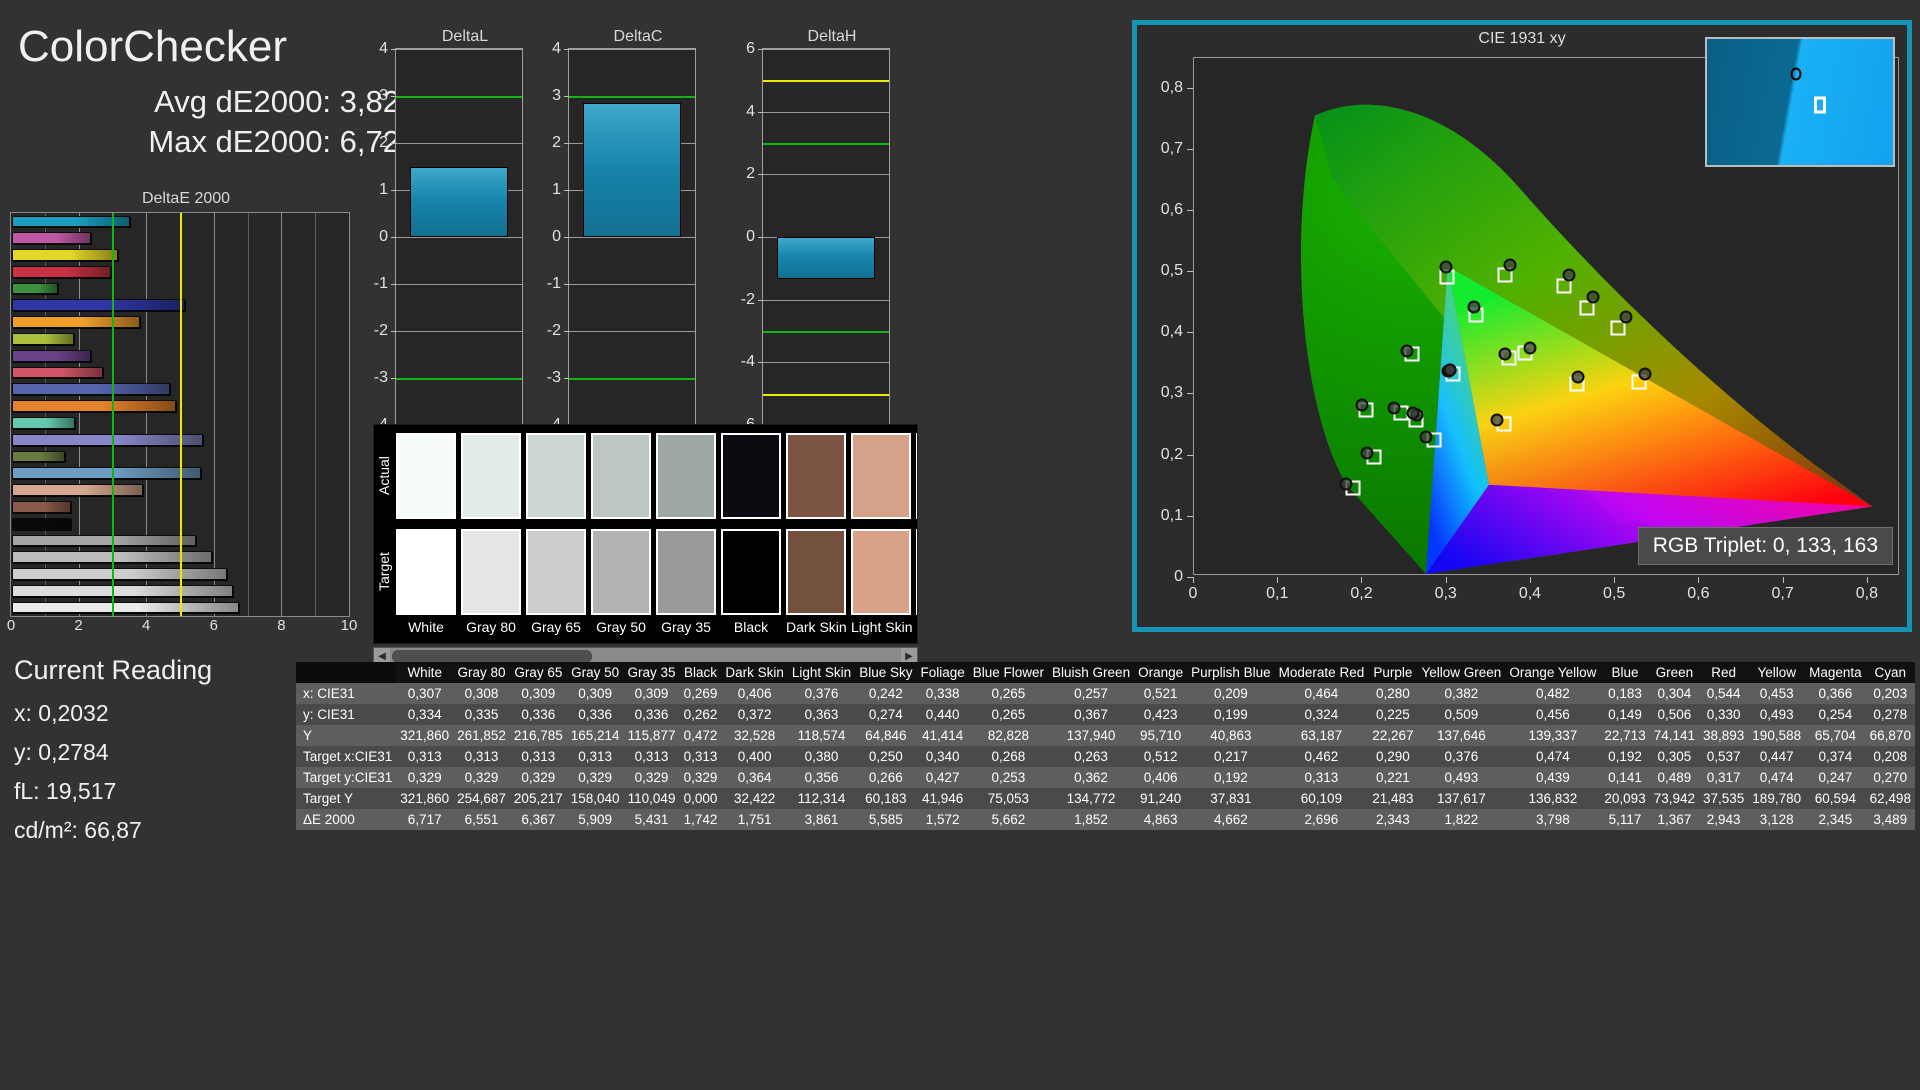 The height and width of the screenshot is (1090, 1920). Describe the element at coordinates (1699, 580) in the screenshot. I see `cie-x-tick-mark` at that location.